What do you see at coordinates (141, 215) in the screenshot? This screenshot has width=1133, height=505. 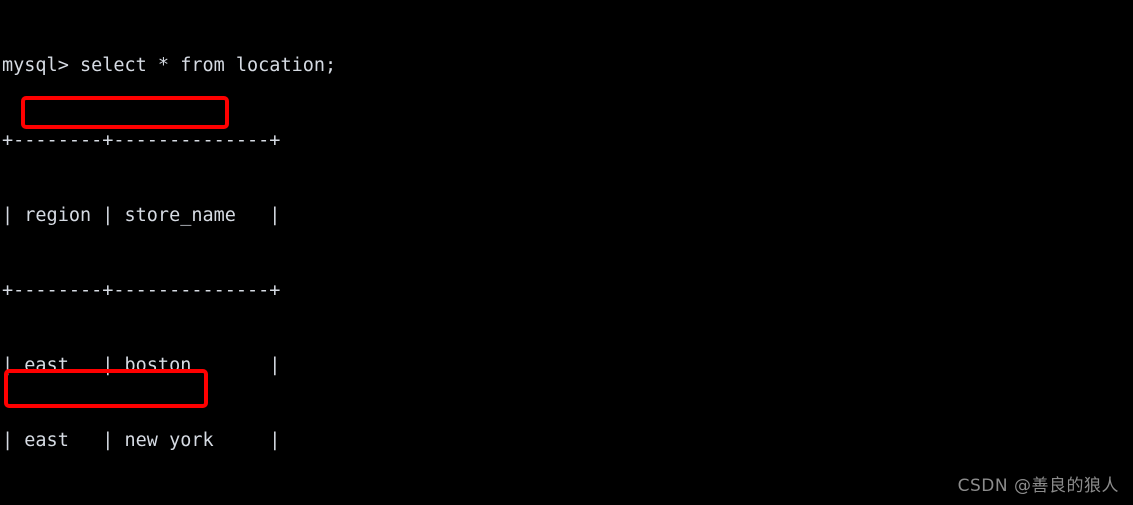 I see `terminal-line-table1-header: | region | store_name |` at bounding box center [141, 215].